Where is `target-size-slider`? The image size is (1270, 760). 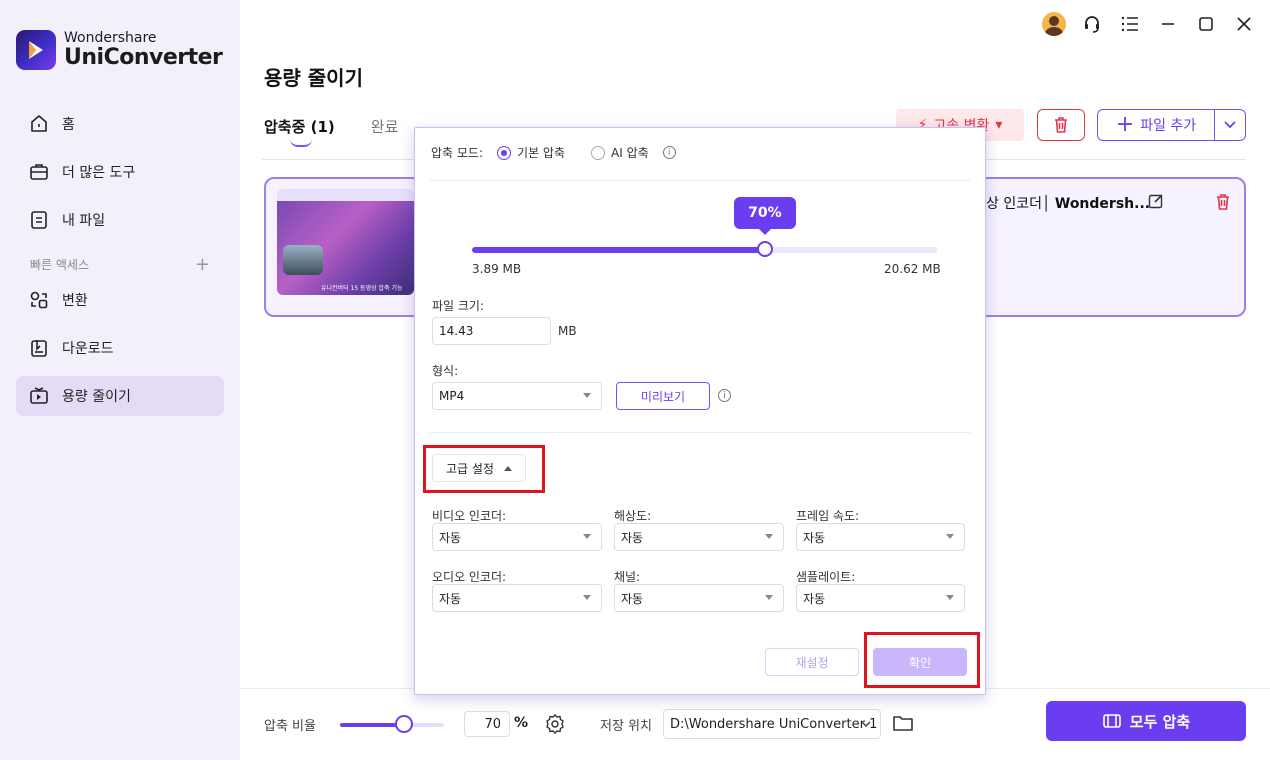 target-size-slider is located at coordinates (704, 249).